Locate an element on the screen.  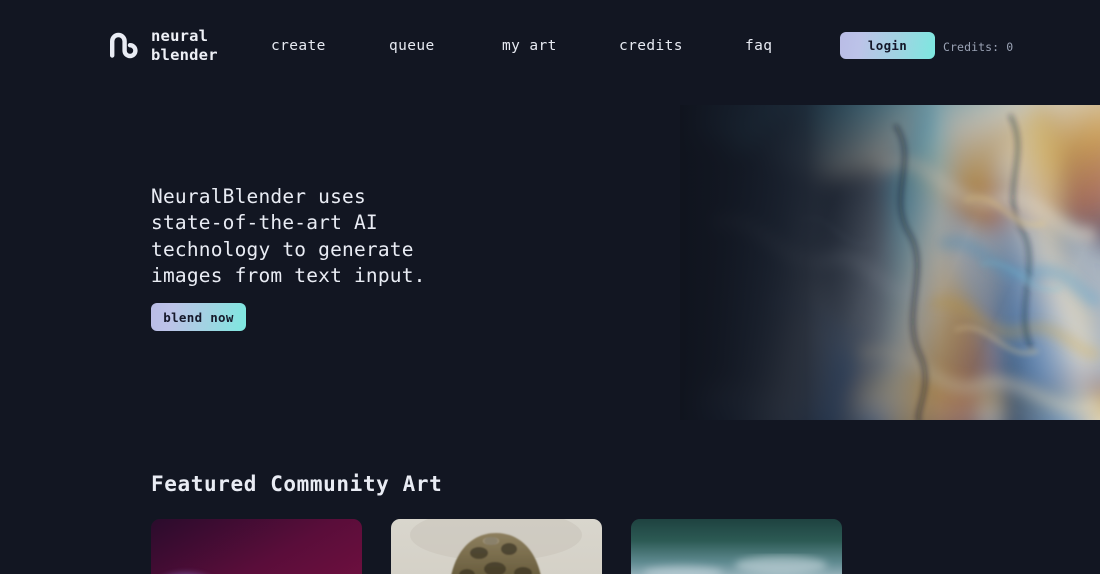
nav-item-create: create is located at coordinates (298, 46).